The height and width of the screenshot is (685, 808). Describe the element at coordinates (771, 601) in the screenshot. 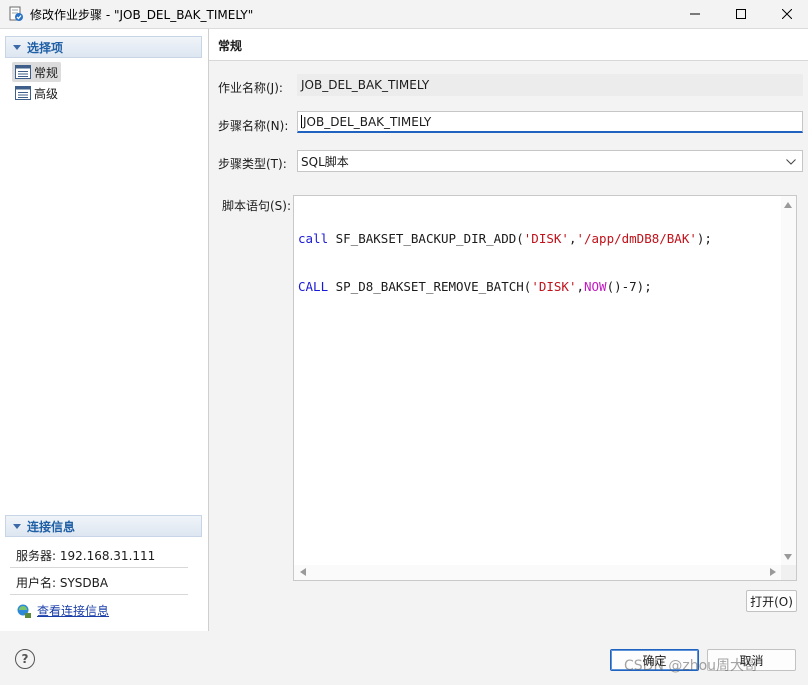

I see `open-button: 打开(O)` at that location.